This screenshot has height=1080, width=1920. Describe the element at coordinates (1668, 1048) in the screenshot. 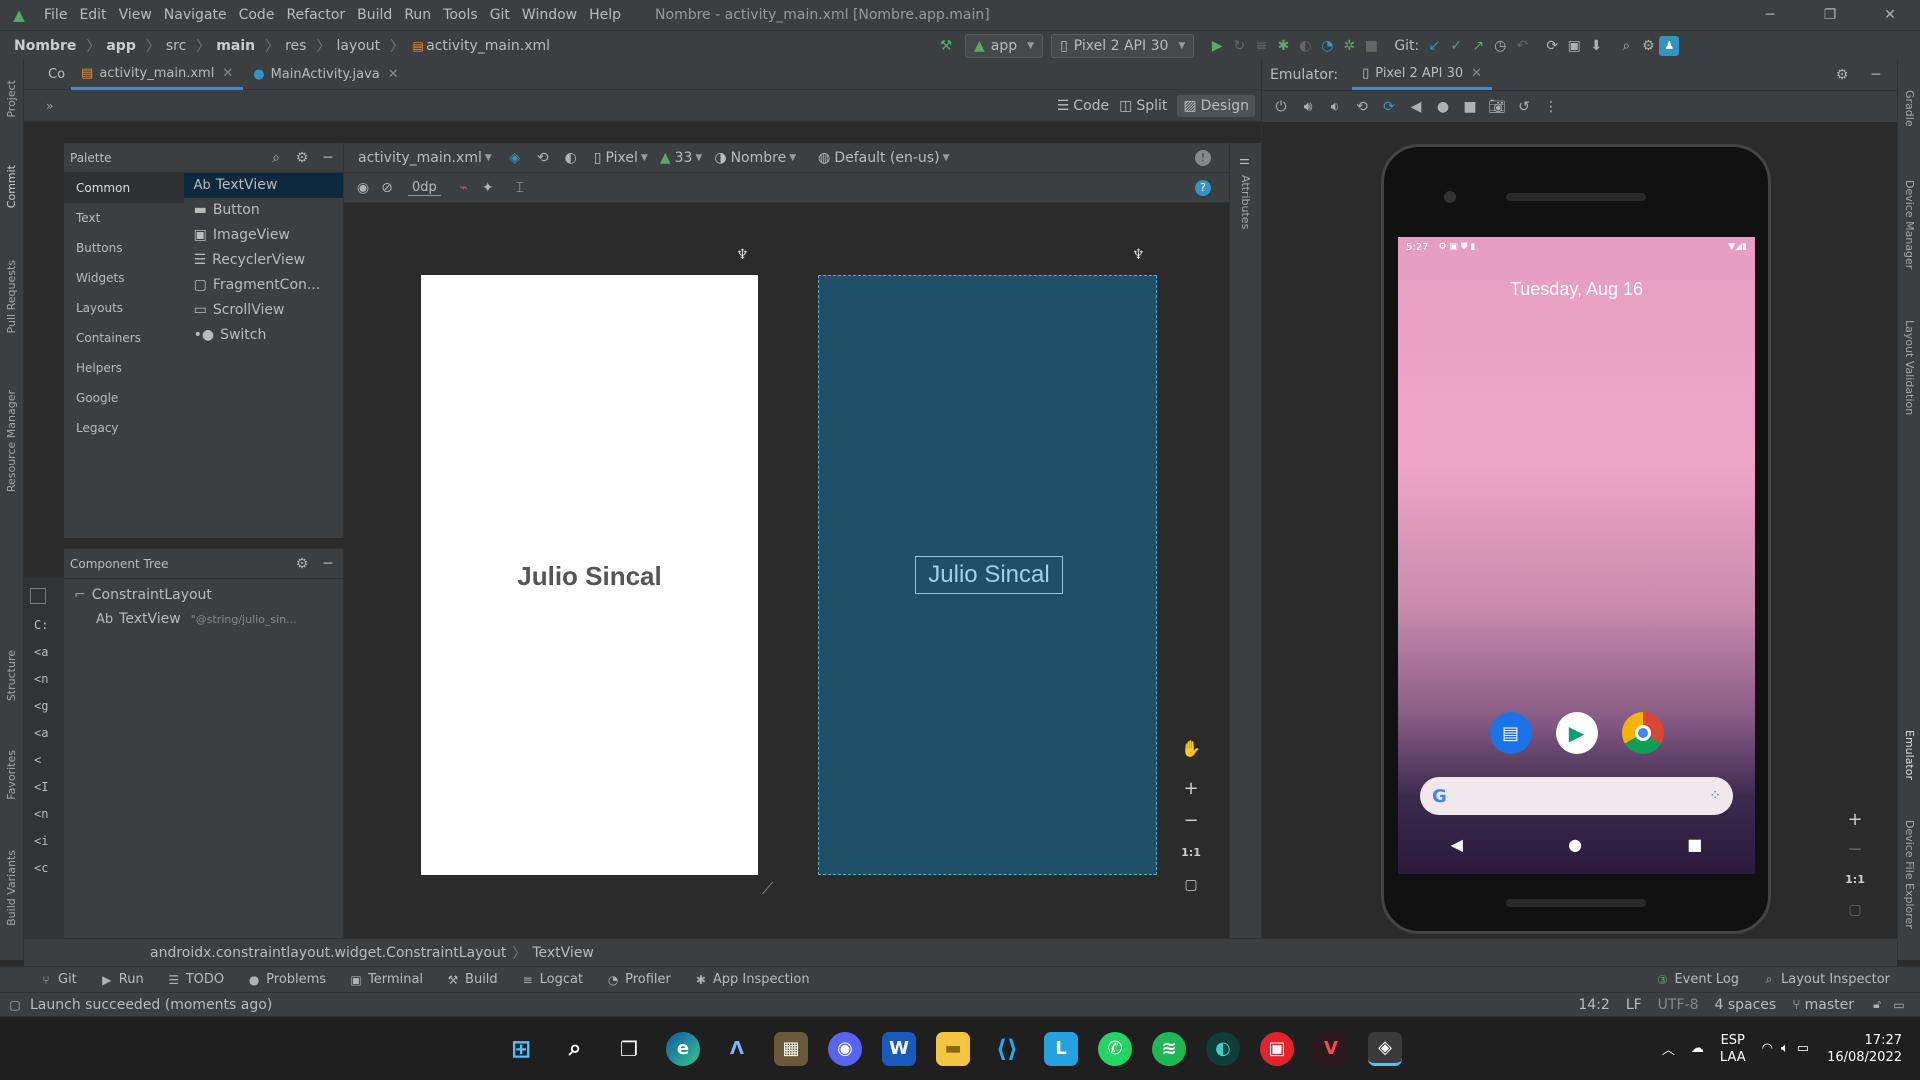

I see `tray-overflow-icon: ︿` at that location.